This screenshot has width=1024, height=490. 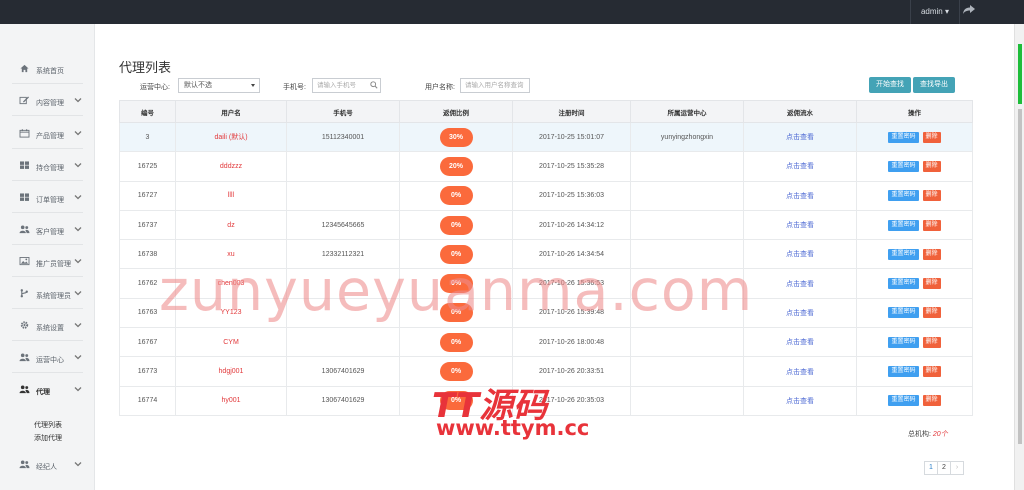 What do you see at coordinates (571, 225) in the screenshot?
I see `cell-time: 2017-10-26 14:34:12` at bounding box center [571, 225].